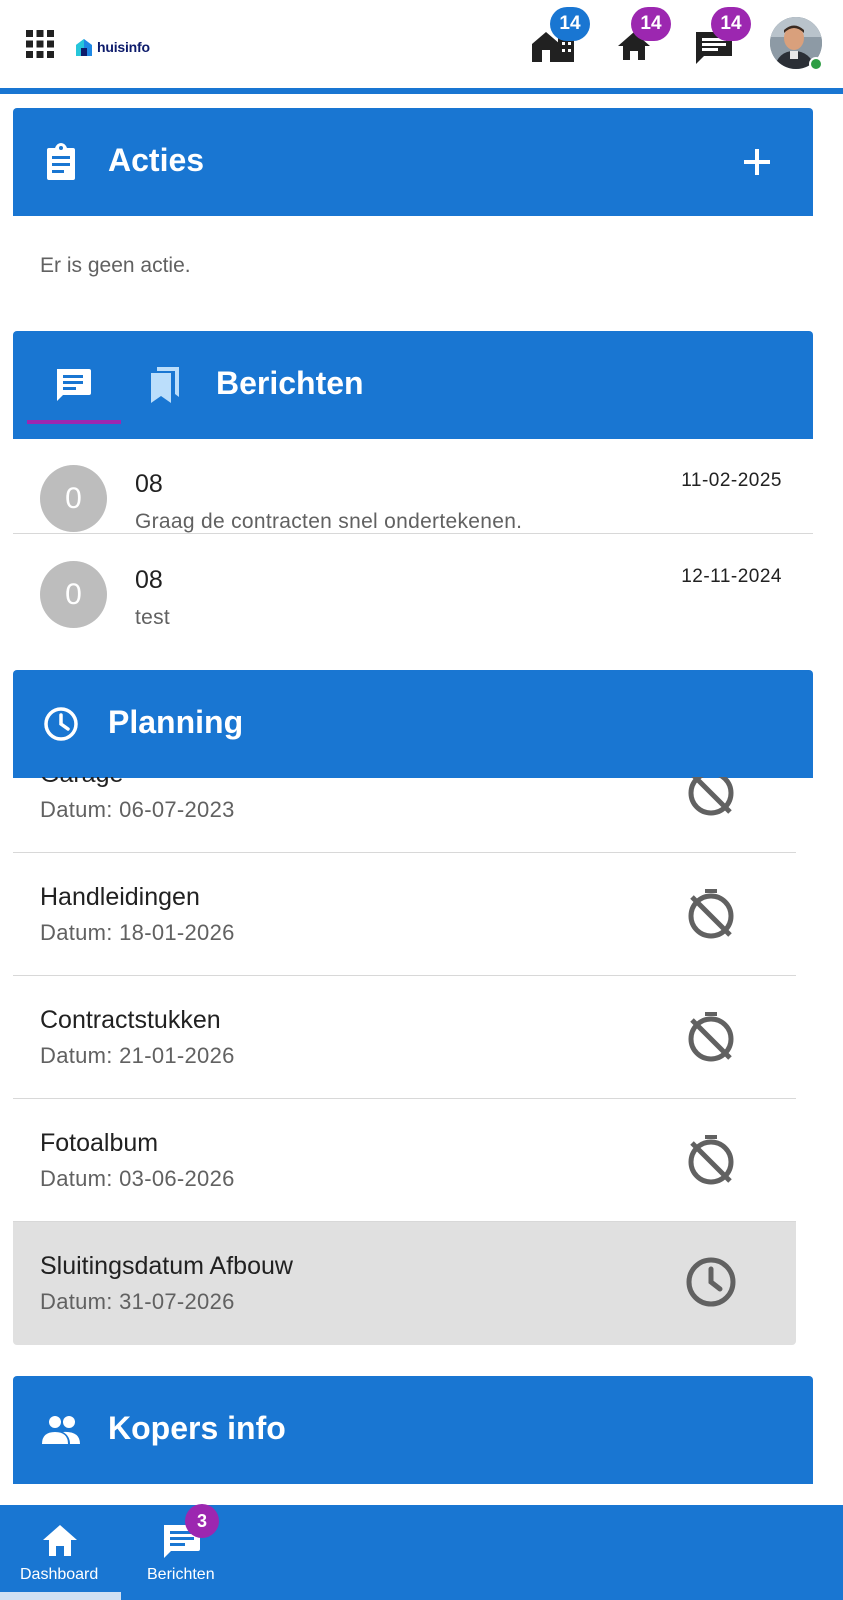 The width and height of the screenshot is (843, 1600). What do you see at coordinates (61, 161) in the screenshot?
I see `clipboard-icon` at bounding box center [61, 161].